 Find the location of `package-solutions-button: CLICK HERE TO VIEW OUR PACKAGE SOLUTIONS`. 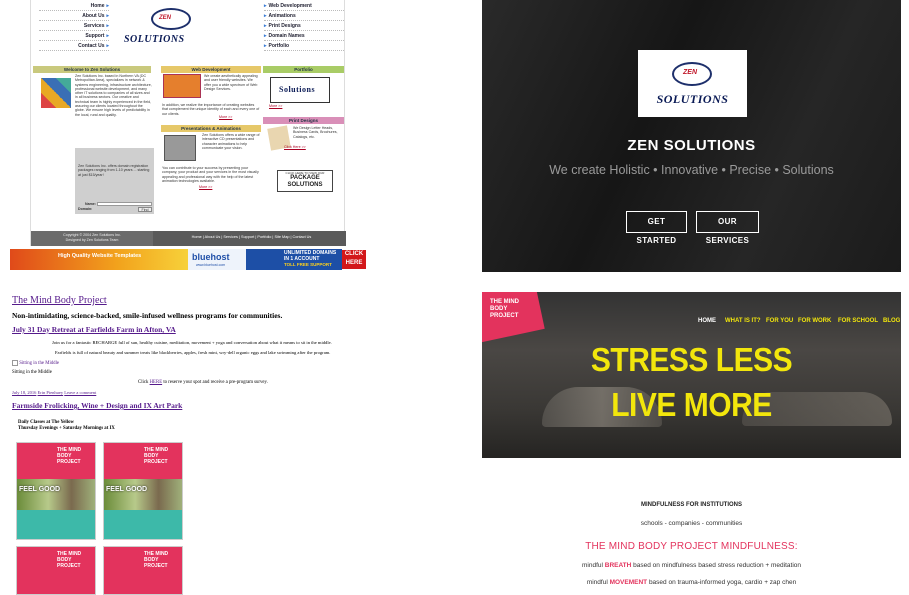

package-solutions-button: CLICK HERE TO VIEW OUR PACKAGE SOLUTIONS is located at coordinates (305, 181).